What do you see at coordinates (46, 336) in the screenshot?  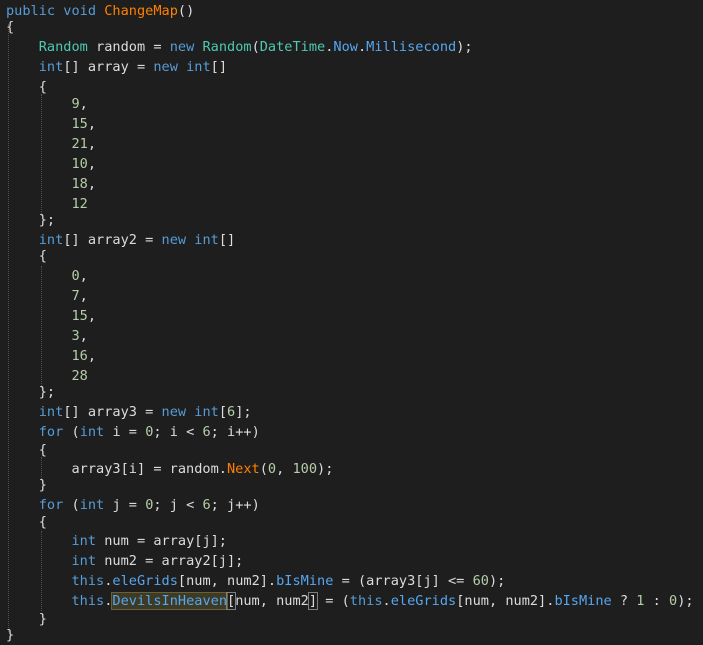 I see `code-line: 3,` at bounding box center [46, 336].